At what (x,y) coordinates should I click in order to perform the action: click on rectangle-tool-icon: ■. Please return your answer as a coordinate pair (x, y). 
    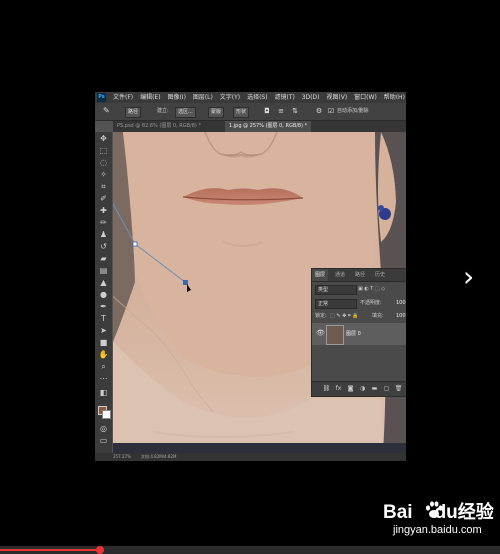
    Looking at the image, I should click on (103, 343).